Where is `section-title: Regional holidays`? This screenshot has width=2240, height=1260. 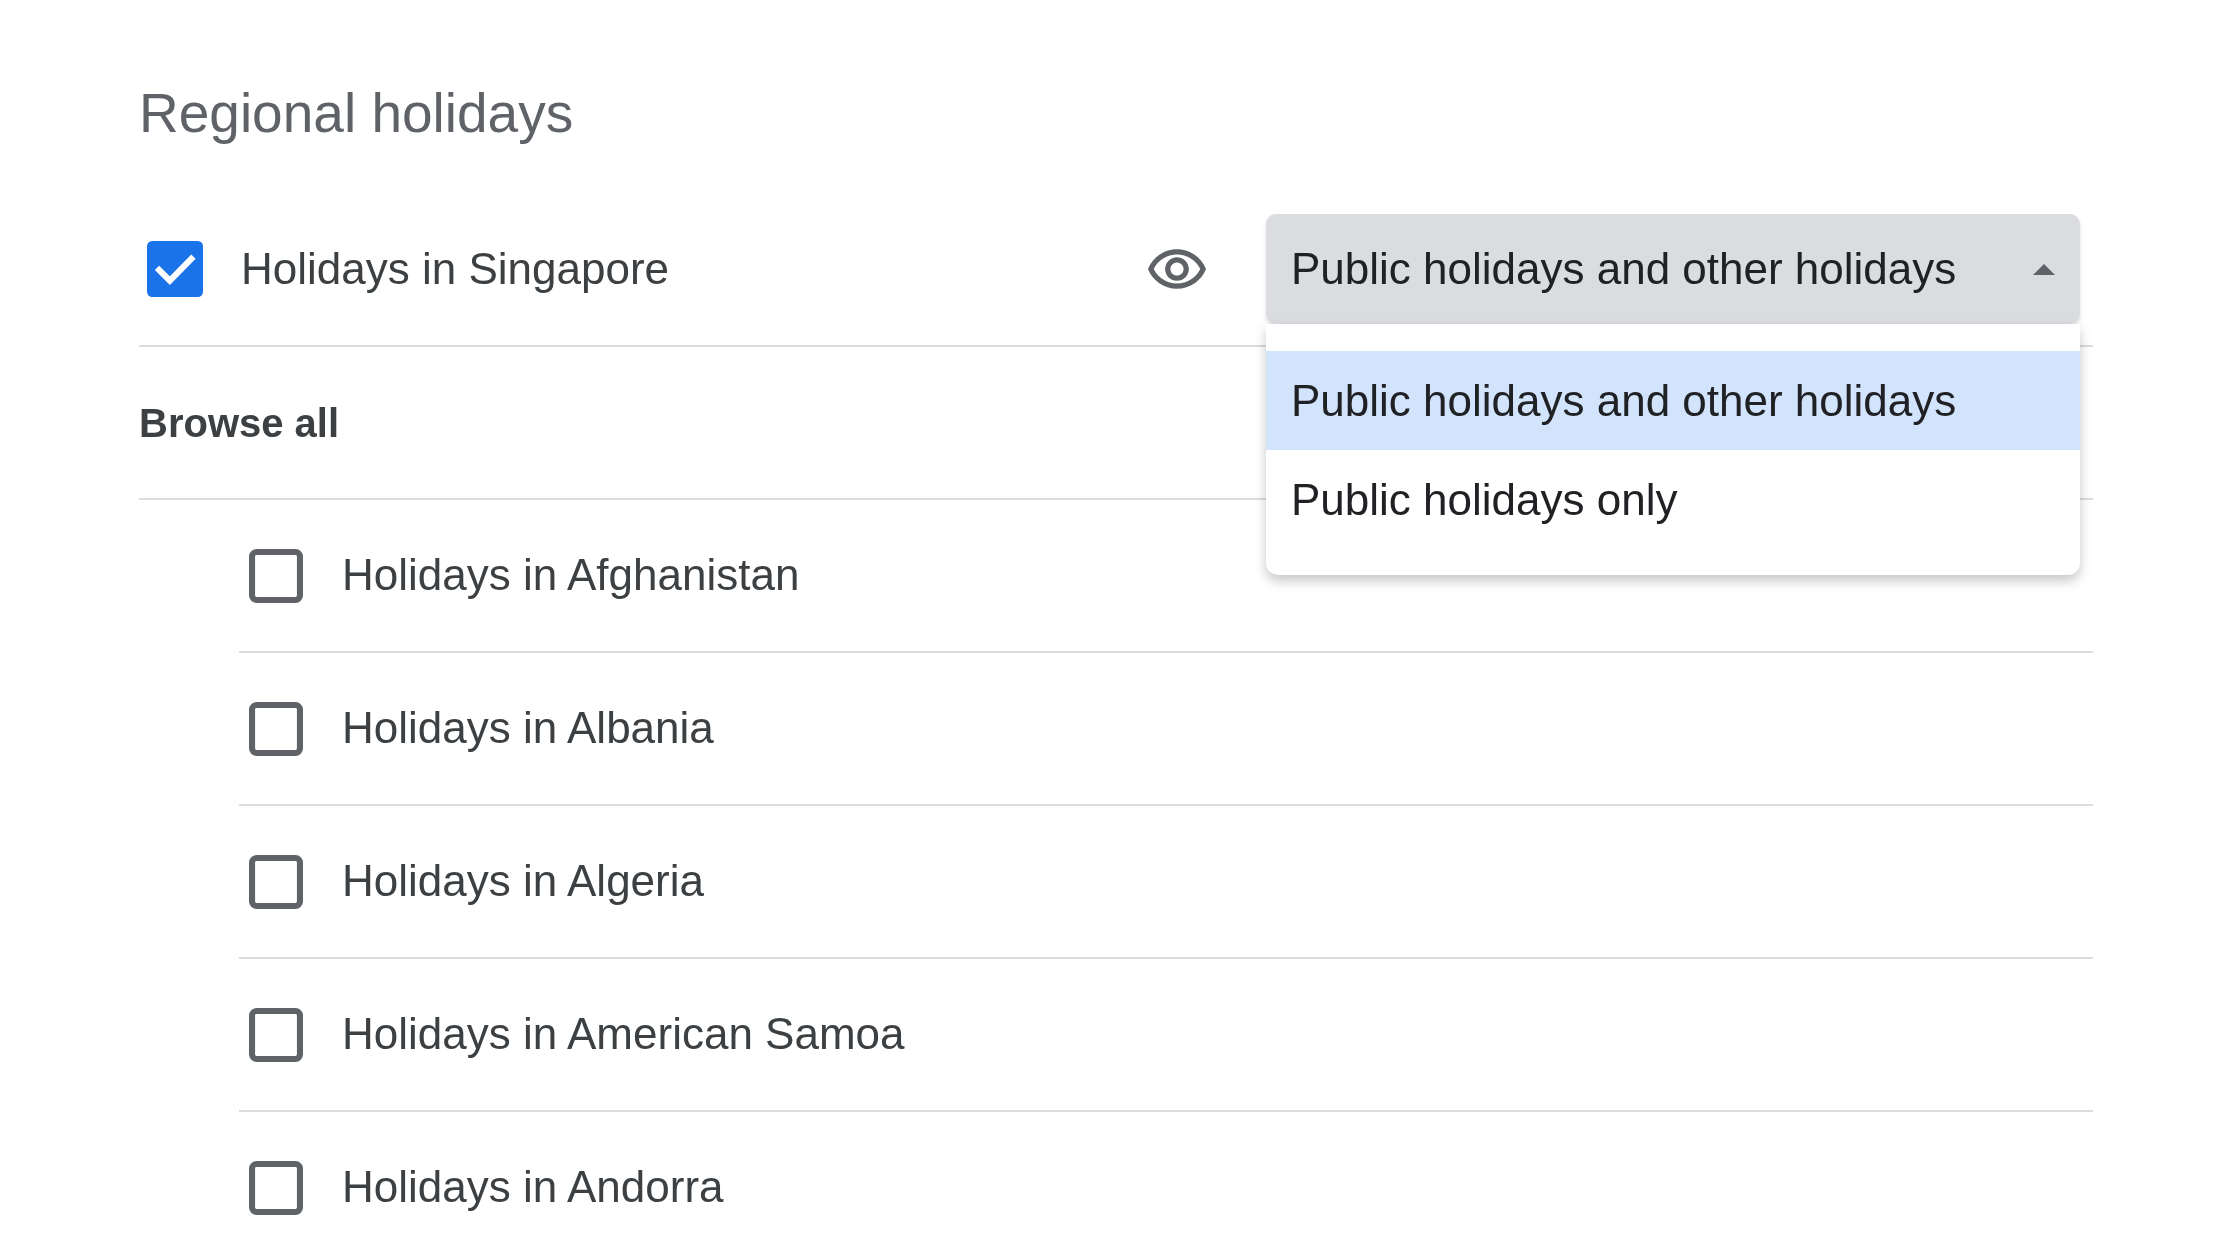
section-title: Regional holidays is located at coordinates (357, 113).